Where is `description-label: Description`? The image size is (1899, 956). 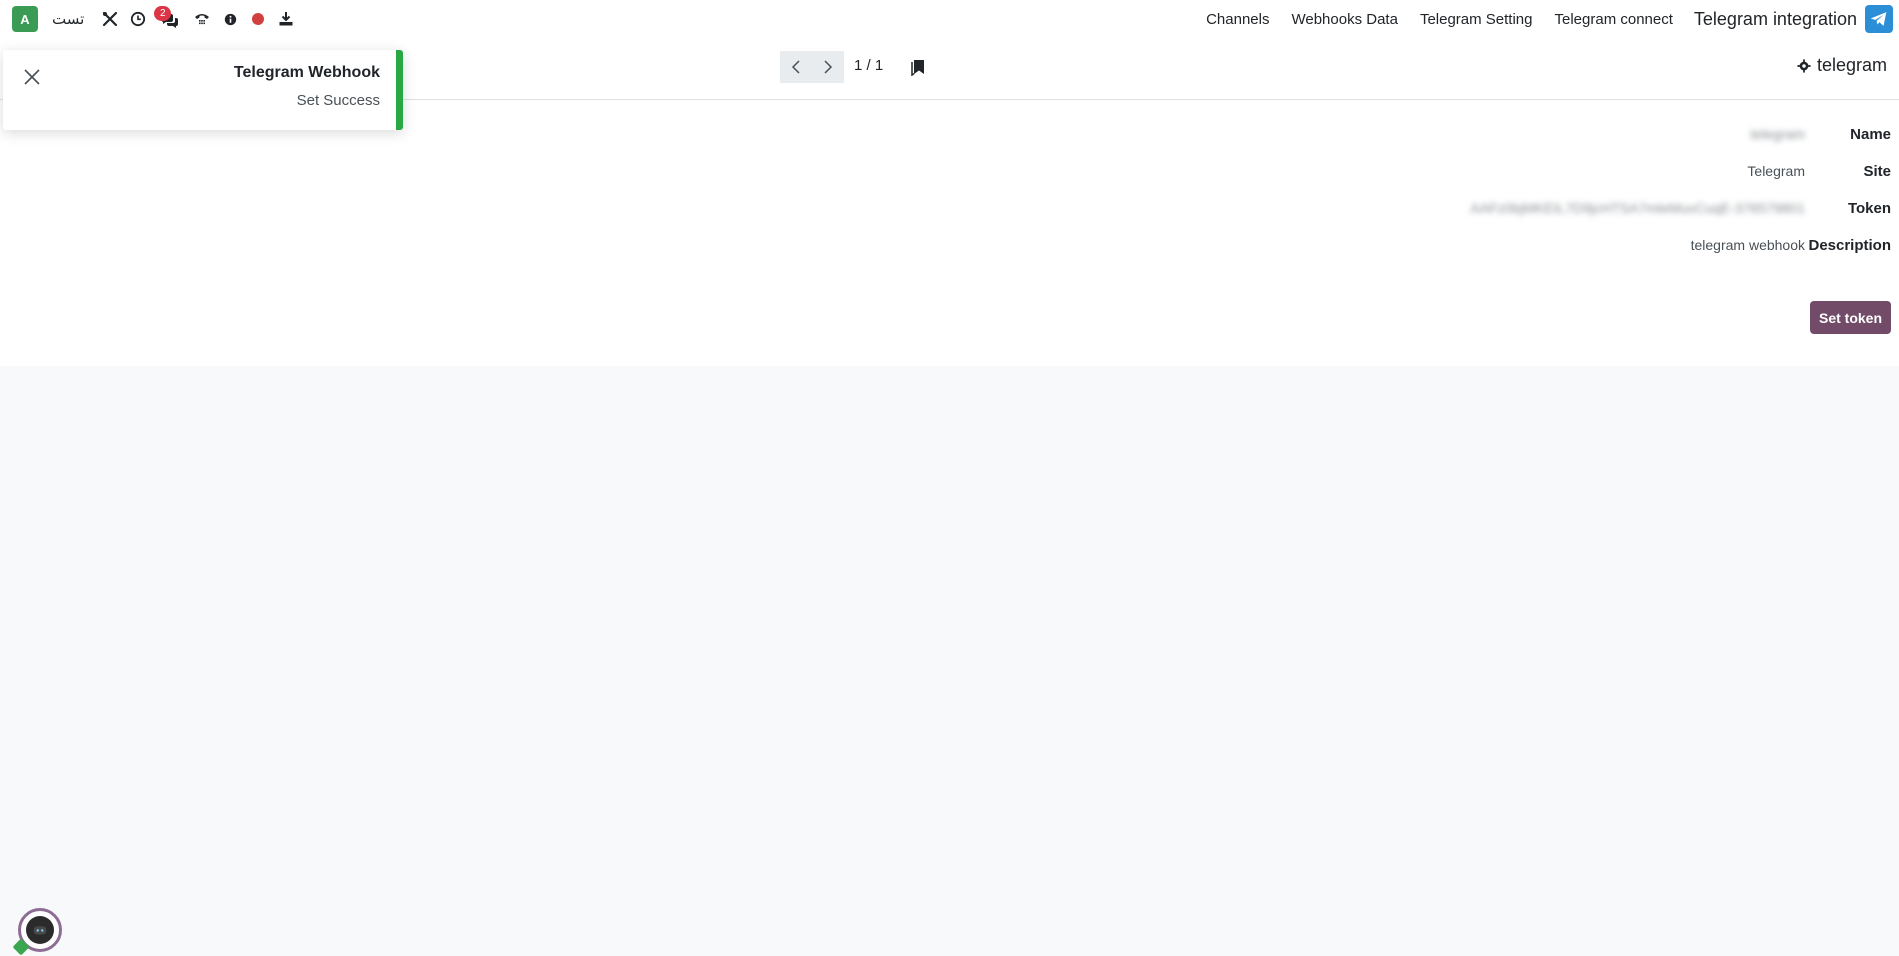 description-label: Description is located at coordinates (1849, 245).